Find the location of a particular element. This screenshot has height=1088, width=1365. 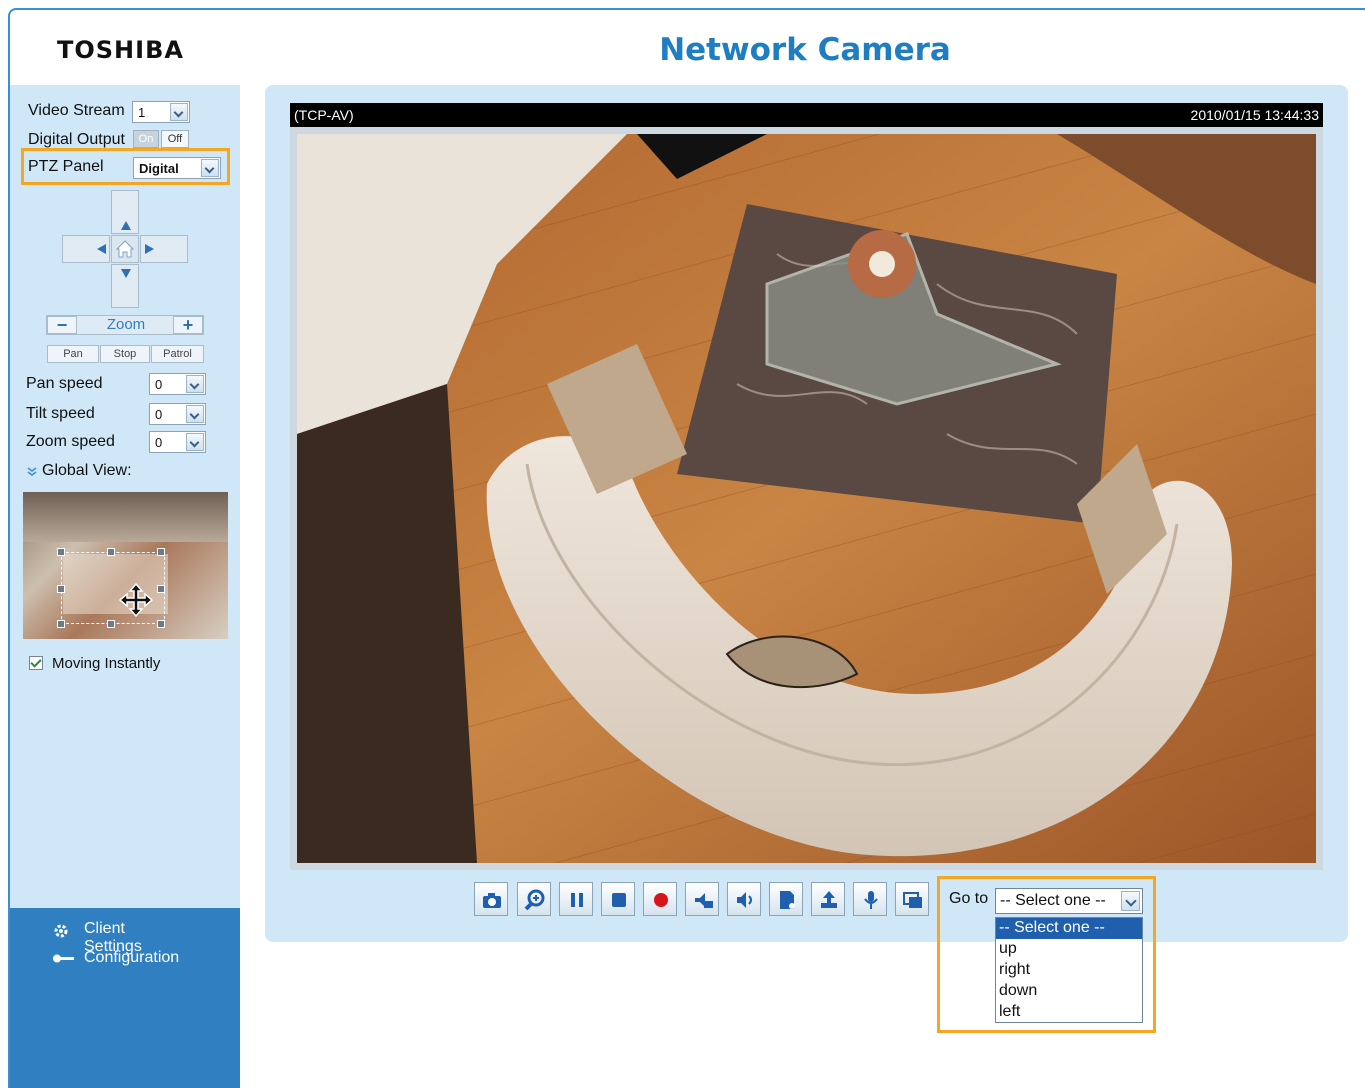

pan-speed-value: 0 is located at coordinates (159, 384).